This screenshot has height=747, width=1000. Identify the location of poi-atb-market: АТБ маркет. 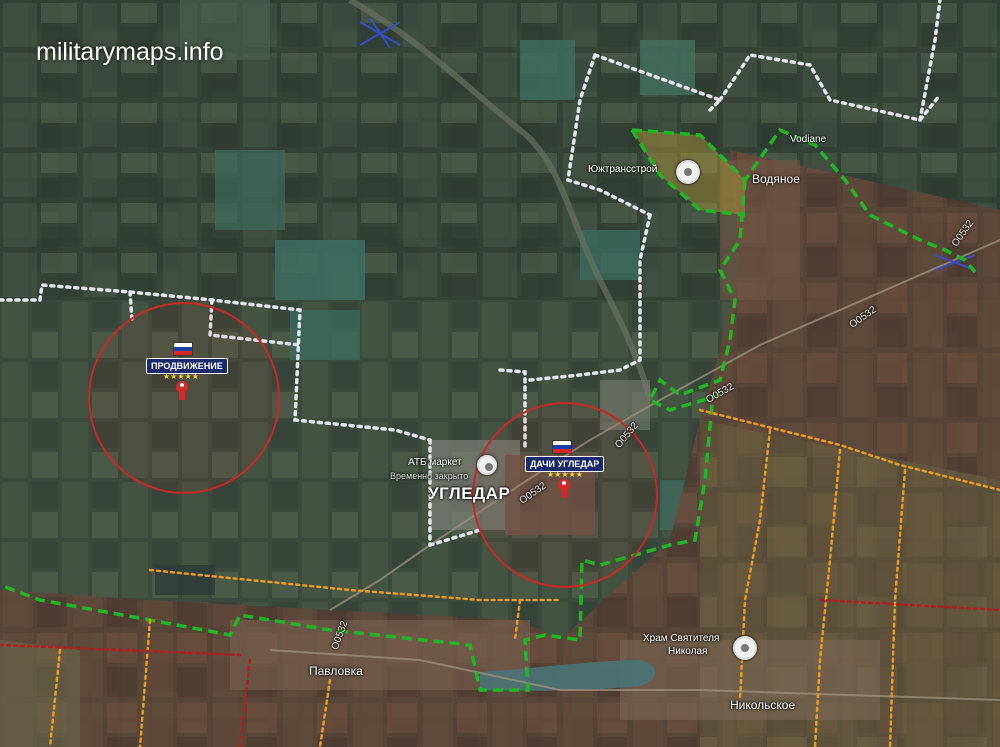
(435, 462).